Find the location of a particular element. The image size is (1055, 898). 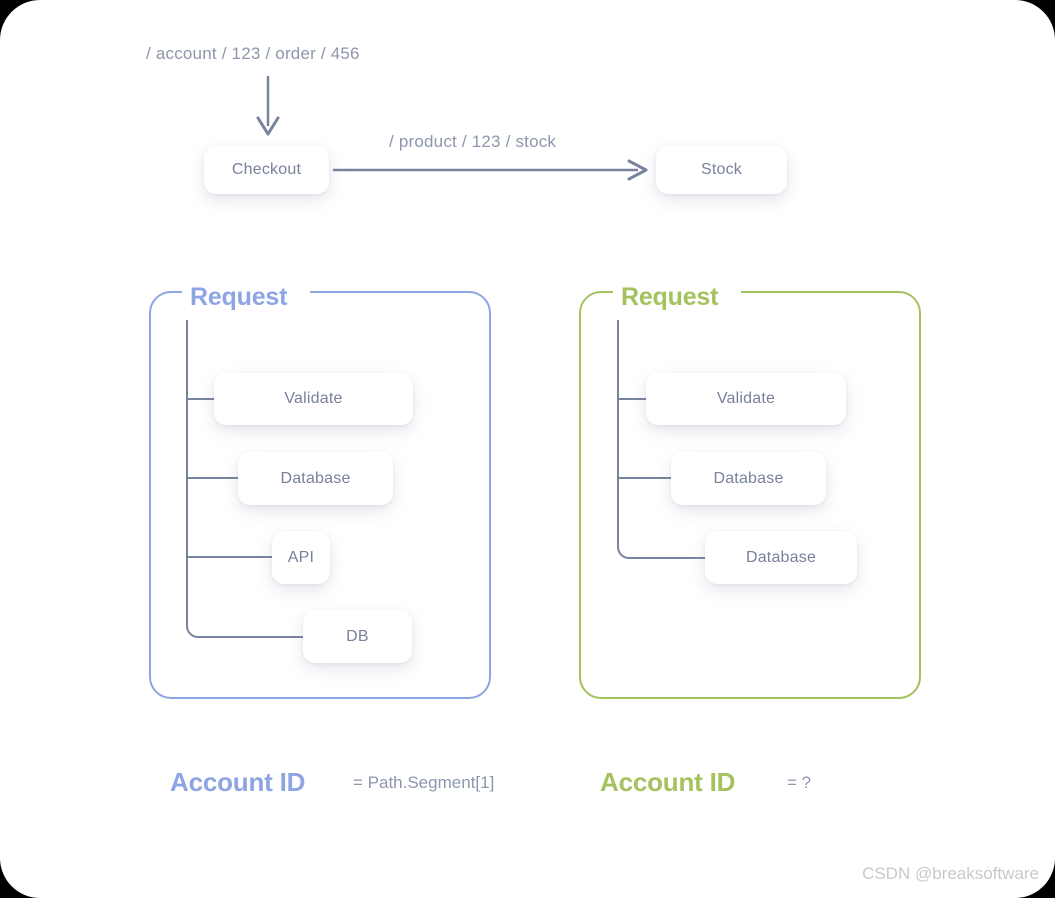

watermark-label: CSDN @breaksoftware is located at coordinates (950, 873).